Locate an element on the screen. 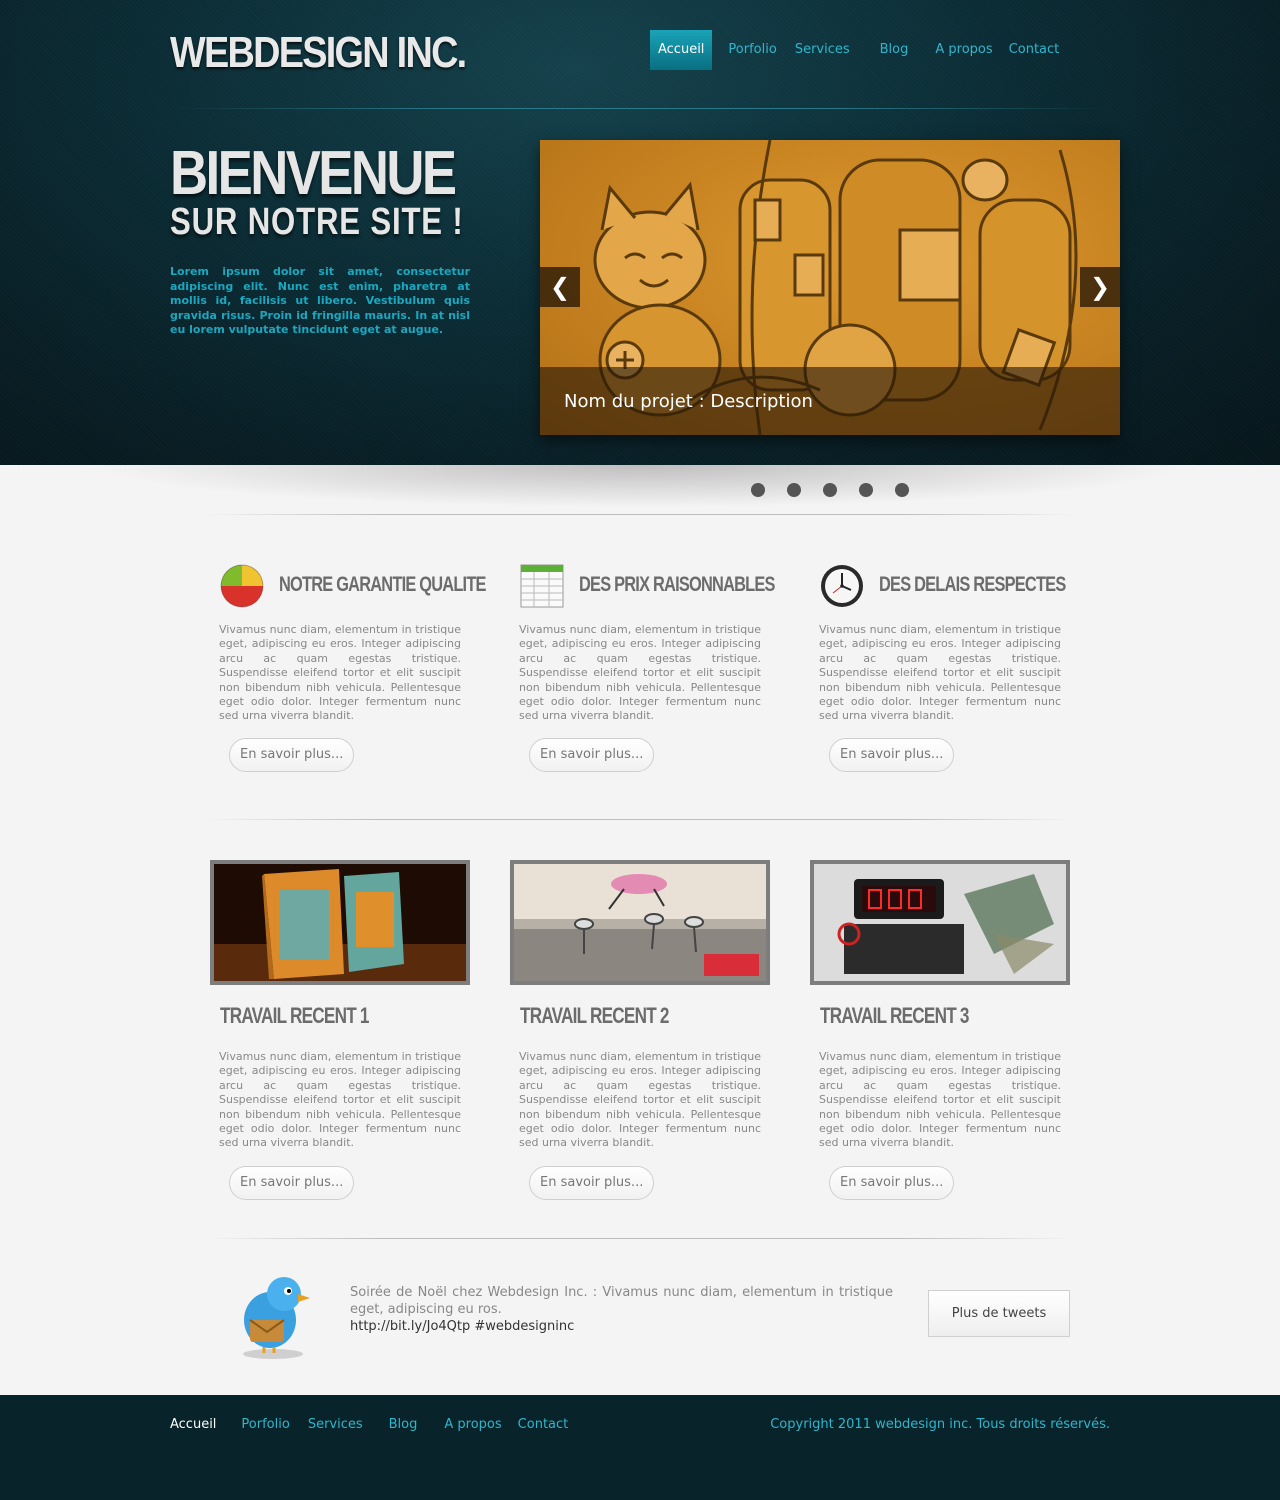 The width and height of the screenshot is (1280, 1500). slider-prev-button: ❮ is located at coordinates (560, 287).